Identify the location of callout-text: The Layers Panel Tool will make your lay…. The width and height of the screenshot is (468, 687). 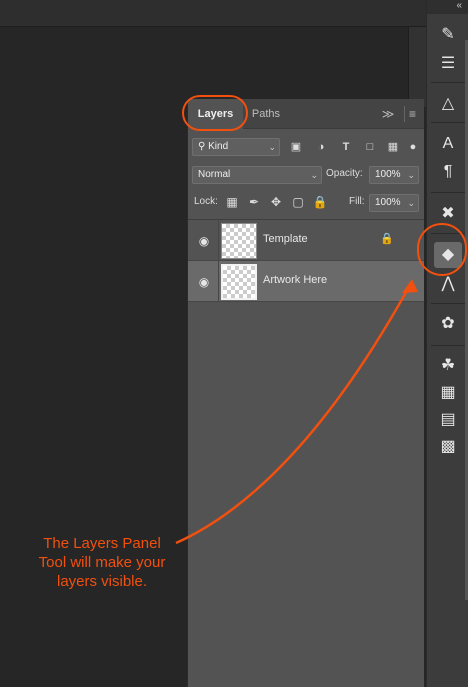
(102, 562).